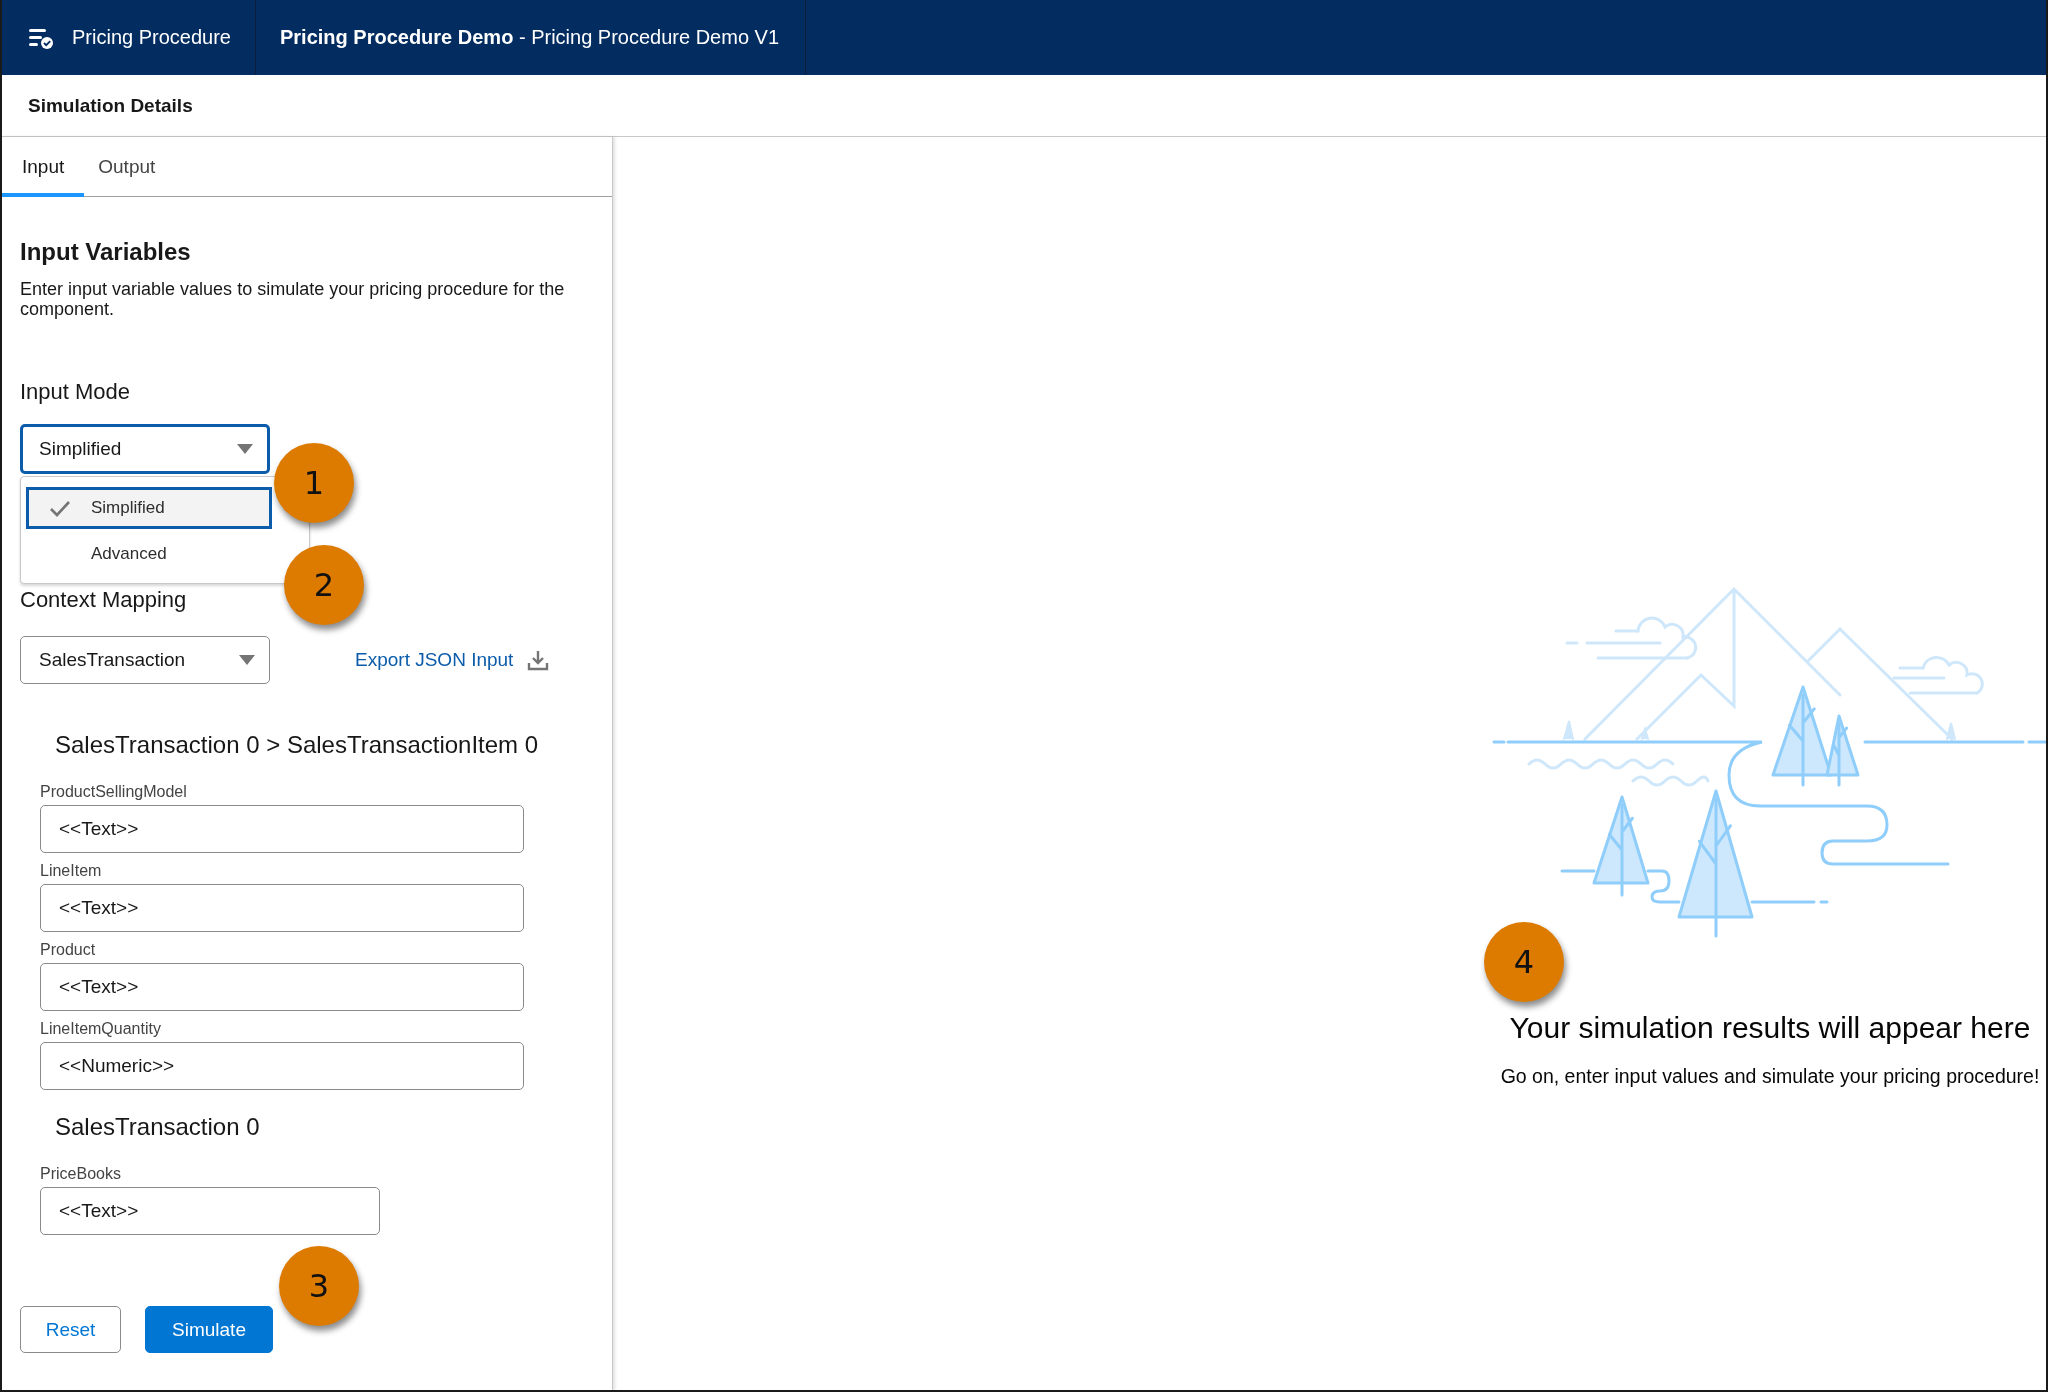 The width and height of the screenshot is (2048, 1392). I want to click on page-title: Simulation Details, so click(110, 105).